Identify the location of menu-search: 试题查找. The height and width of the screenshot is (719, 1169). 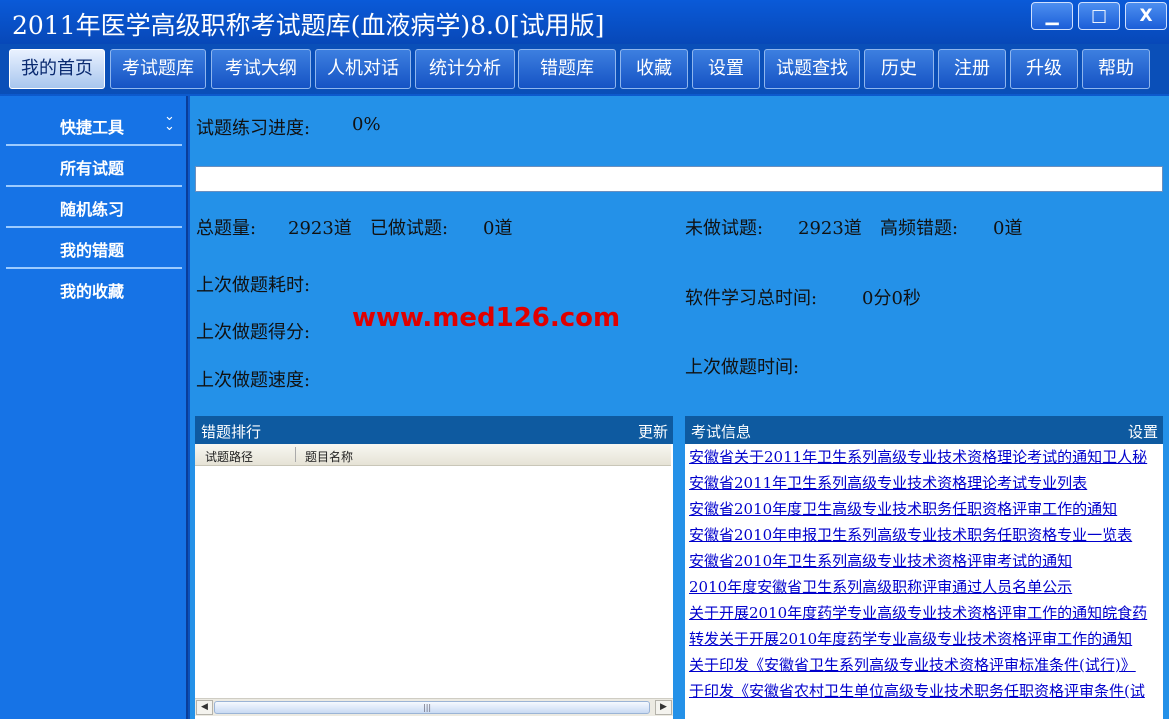
(812, 69).